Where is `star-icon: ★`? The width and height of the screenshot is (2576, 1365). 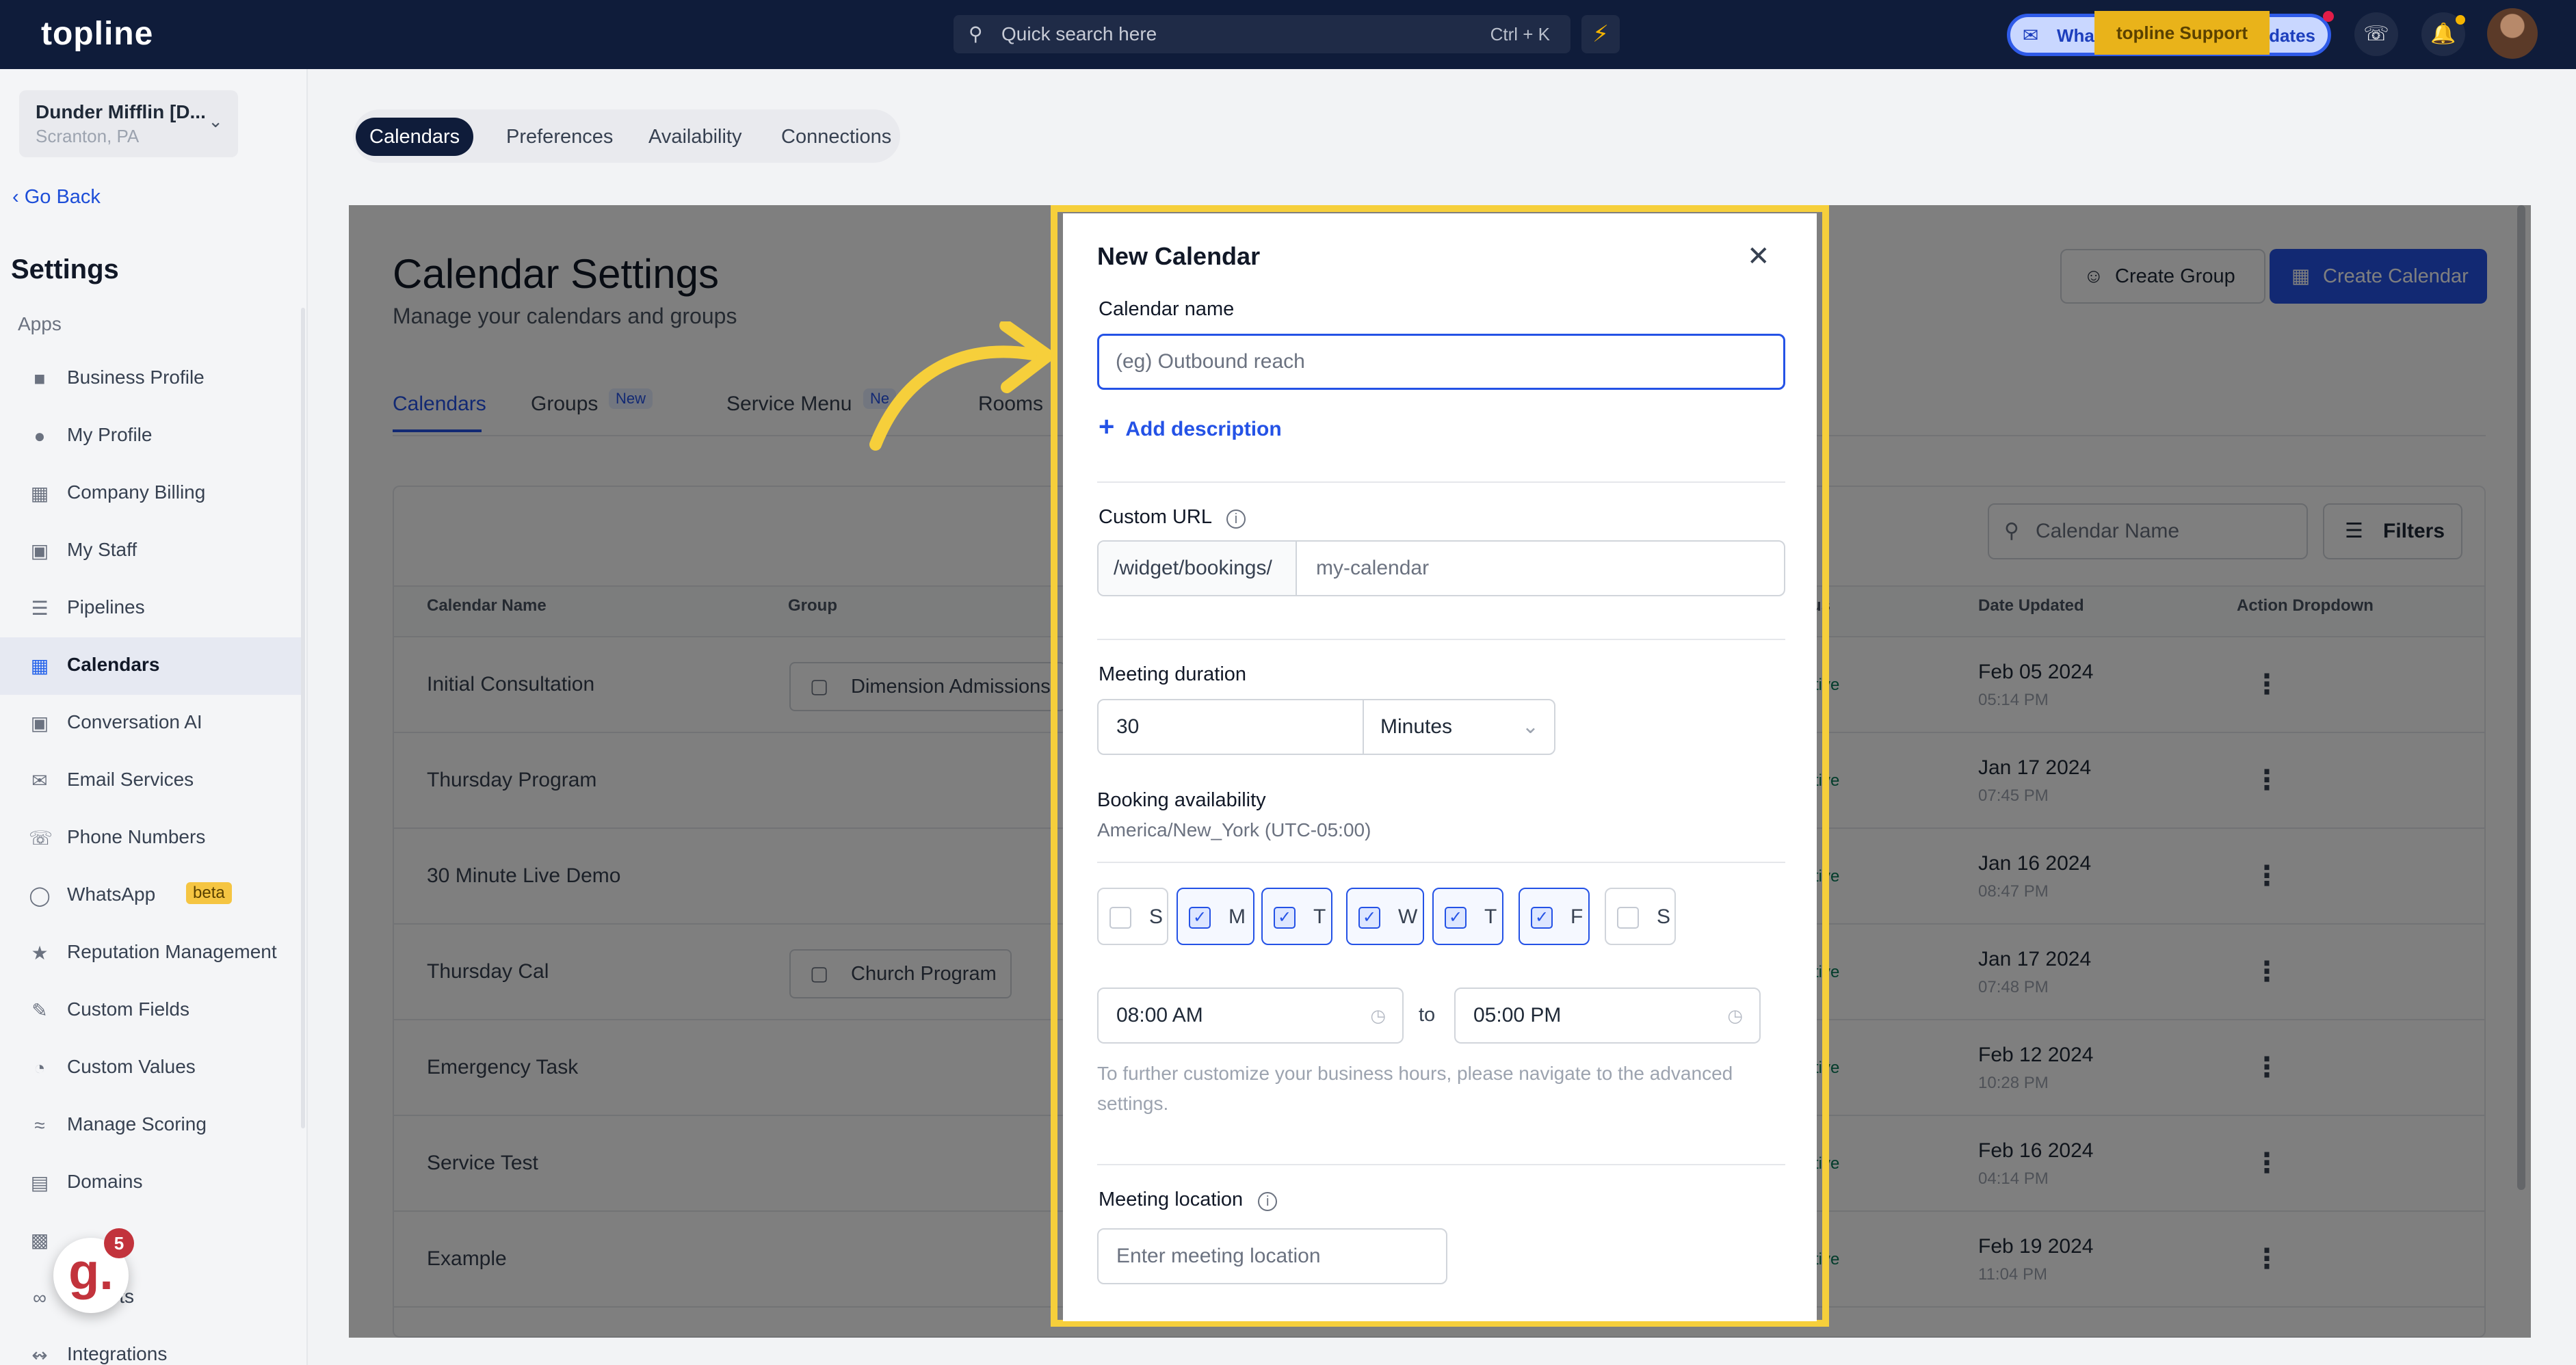
star-icon: ★ is located at coordinates (40, 953).